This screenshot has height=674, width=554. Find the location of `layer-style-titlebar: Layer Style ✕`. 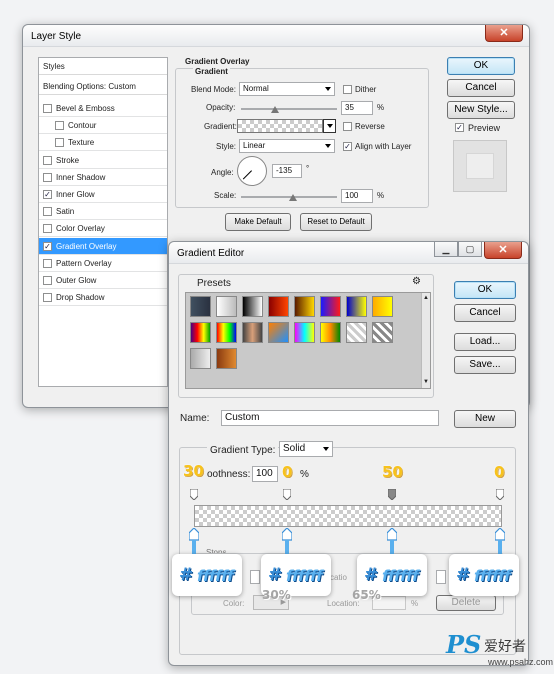

layer-style-titlebar: Layer Style ✕ is located at coordinates (276, 36).